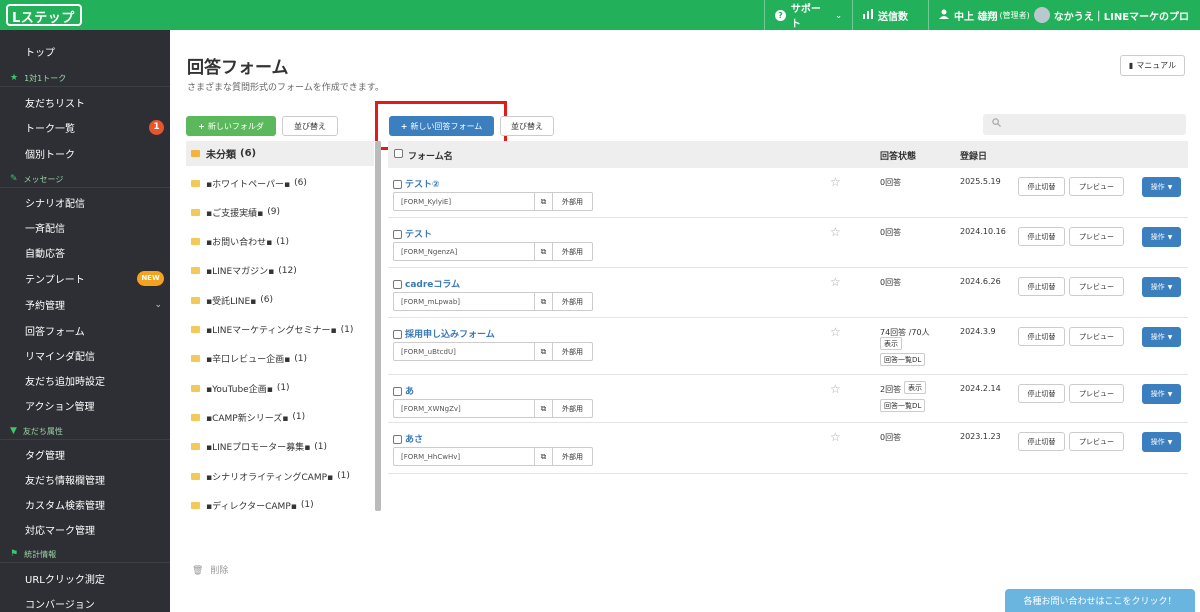  I want to click on sidebar-item: テンプレート NEW, so click(85, 278).